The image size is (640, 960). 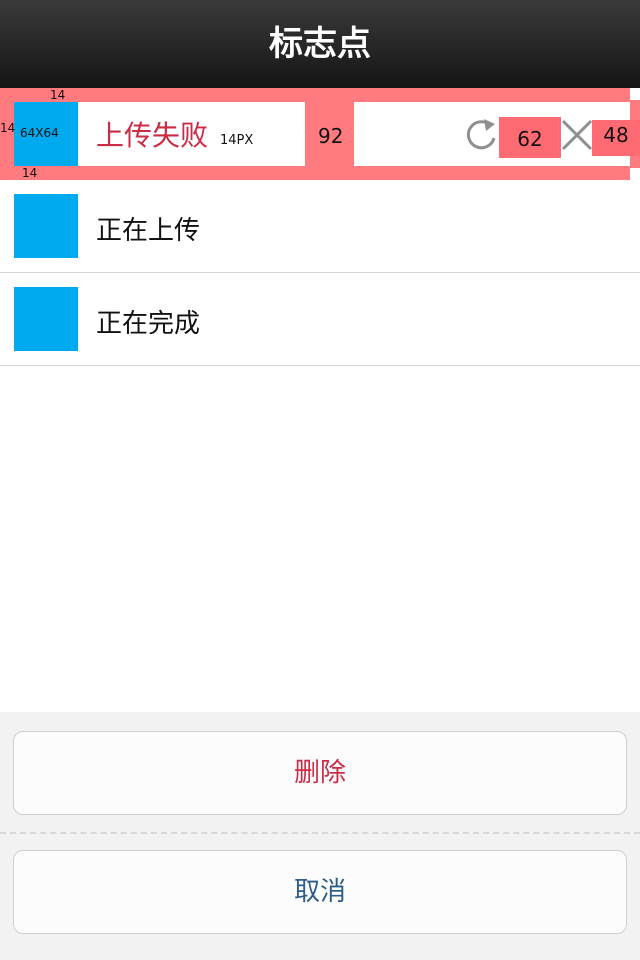 What do you see at coordinates (320, 833) in the screenshot?
I see `divider` at bounding box center [320, 833].